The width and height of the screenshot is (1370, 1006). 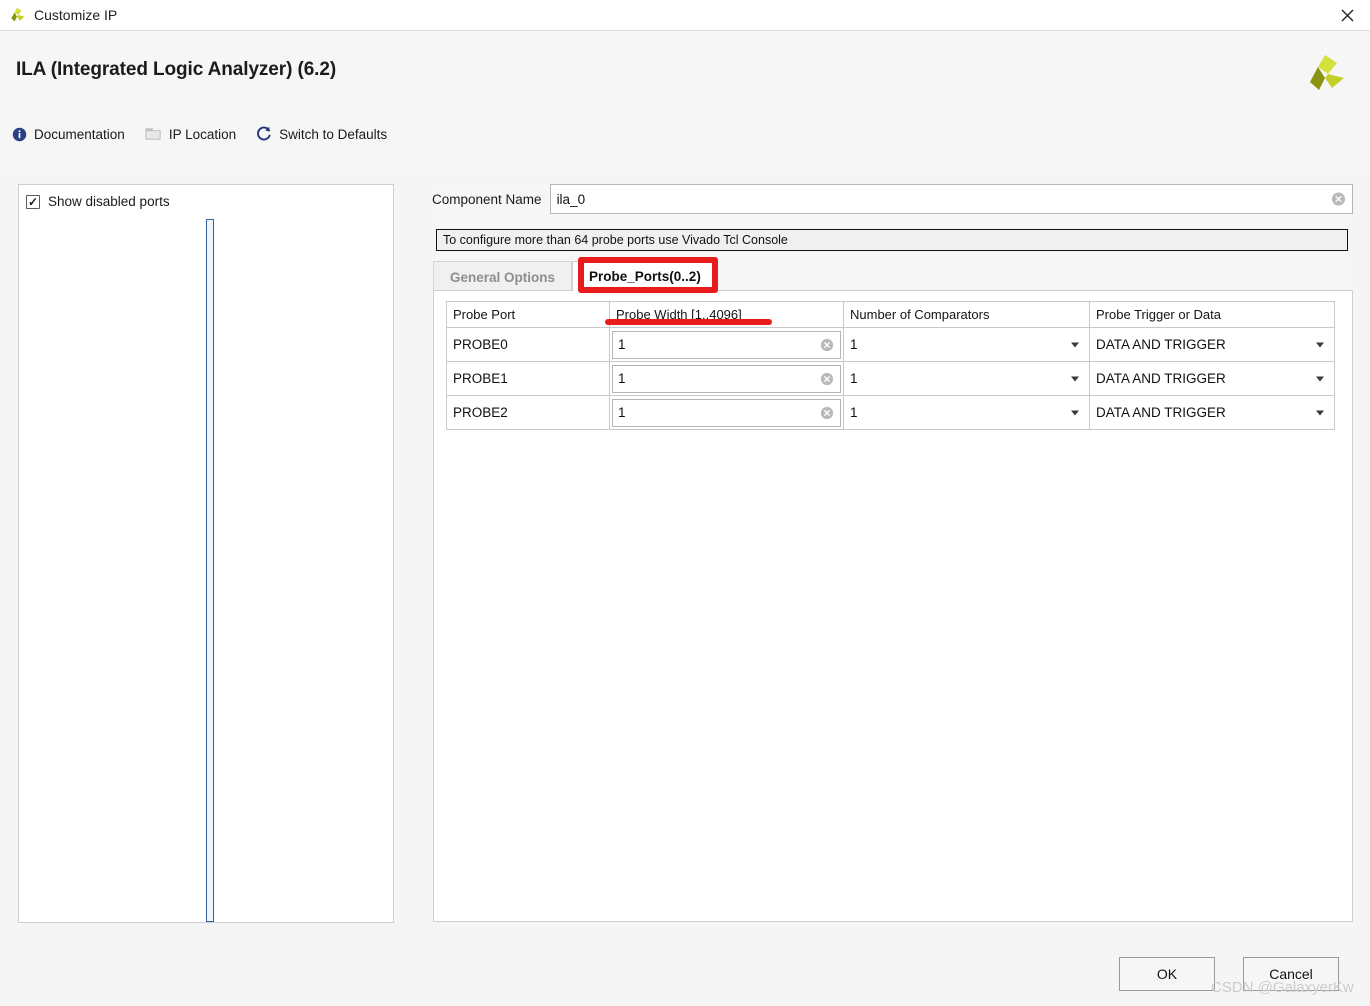 I want to click on refresh-icon, so click(x=264, y=134).